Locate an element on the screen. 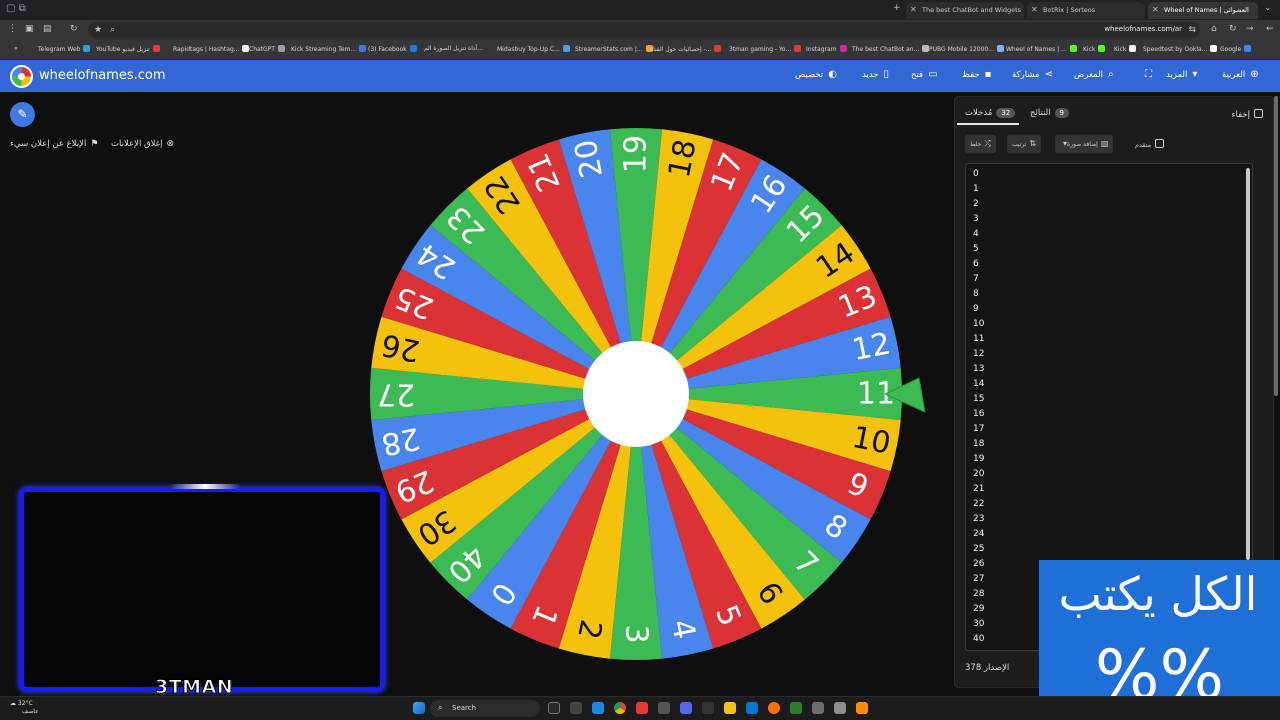 The width and height of the screenshot is (1280, 720). close-ads-link: إغلاق الإعلانات ⊗ is located at coordinates (142, 144).